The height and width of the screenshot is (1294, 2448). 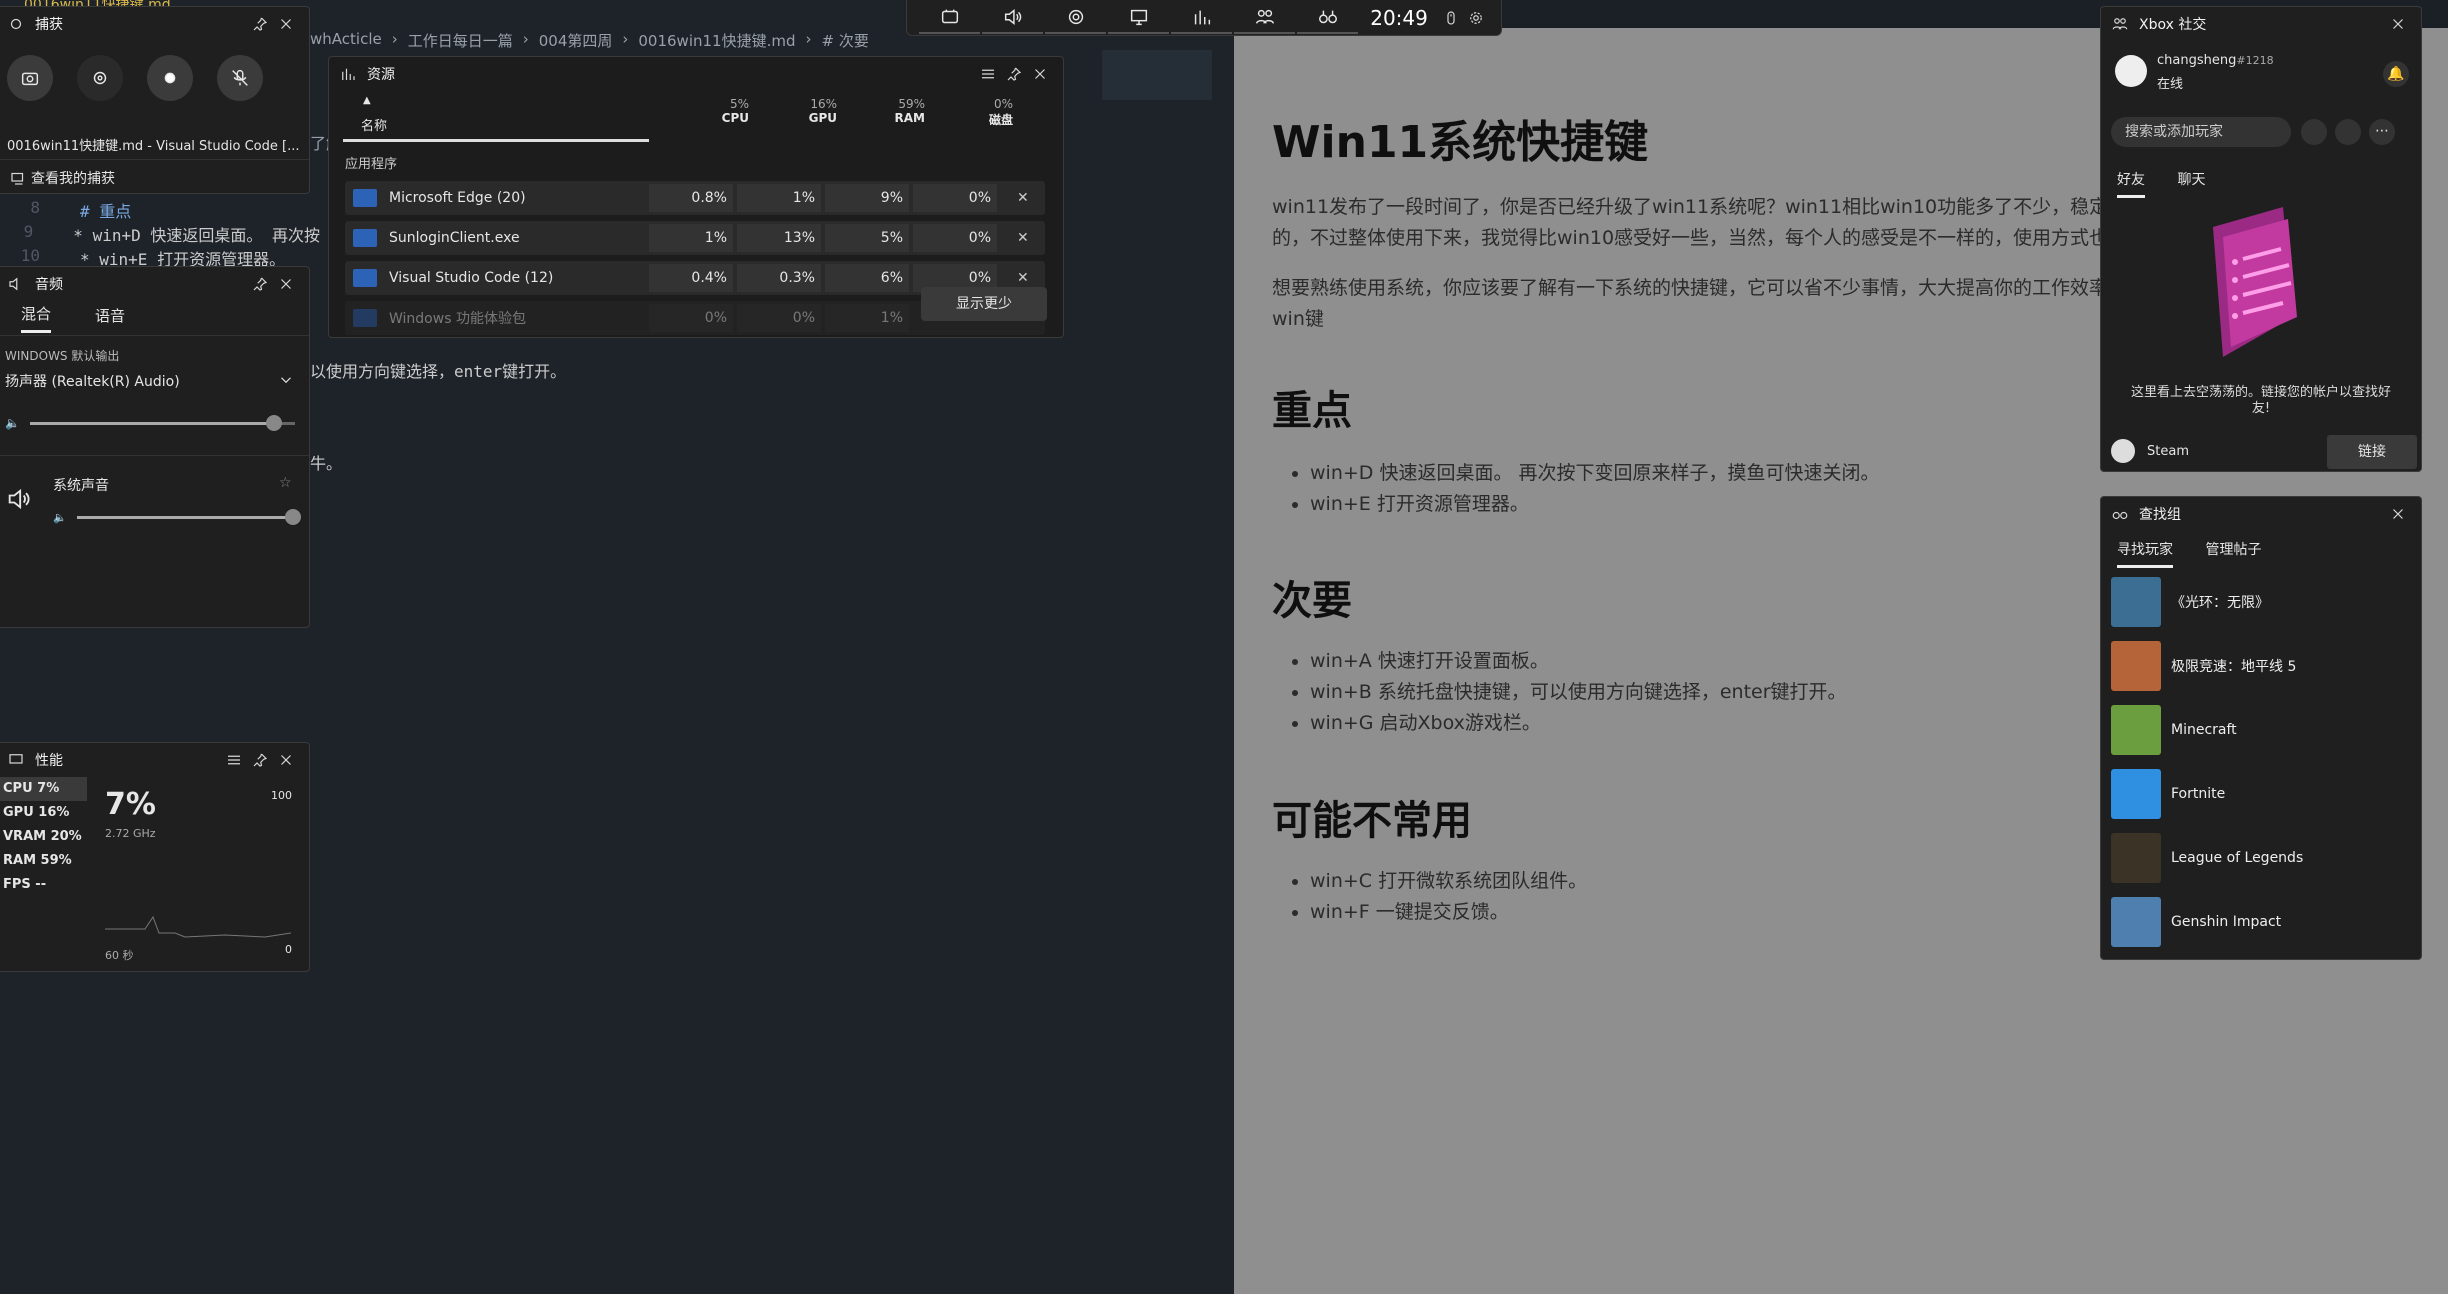 What do you see at coordinates (2145, 553) in the screenshot?
I see `tab-find-players: 寻找玩家` at bounding box center [2145, 553].